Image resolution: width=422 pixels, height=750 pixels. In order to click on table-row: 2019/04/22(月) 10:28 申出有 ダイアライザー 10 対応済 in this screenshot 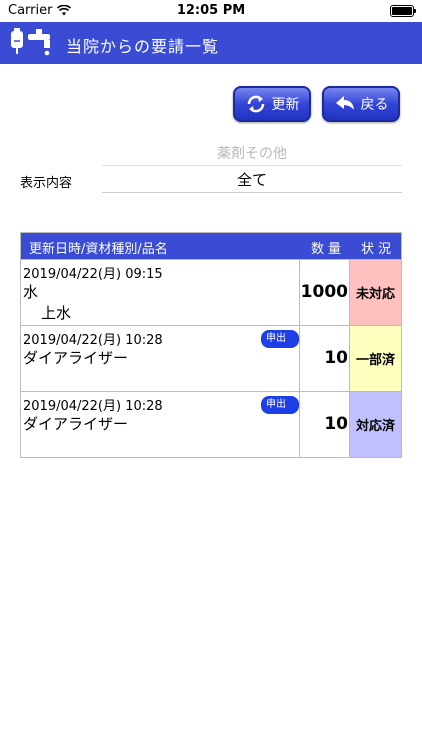, I will do `click(211, 424)`.